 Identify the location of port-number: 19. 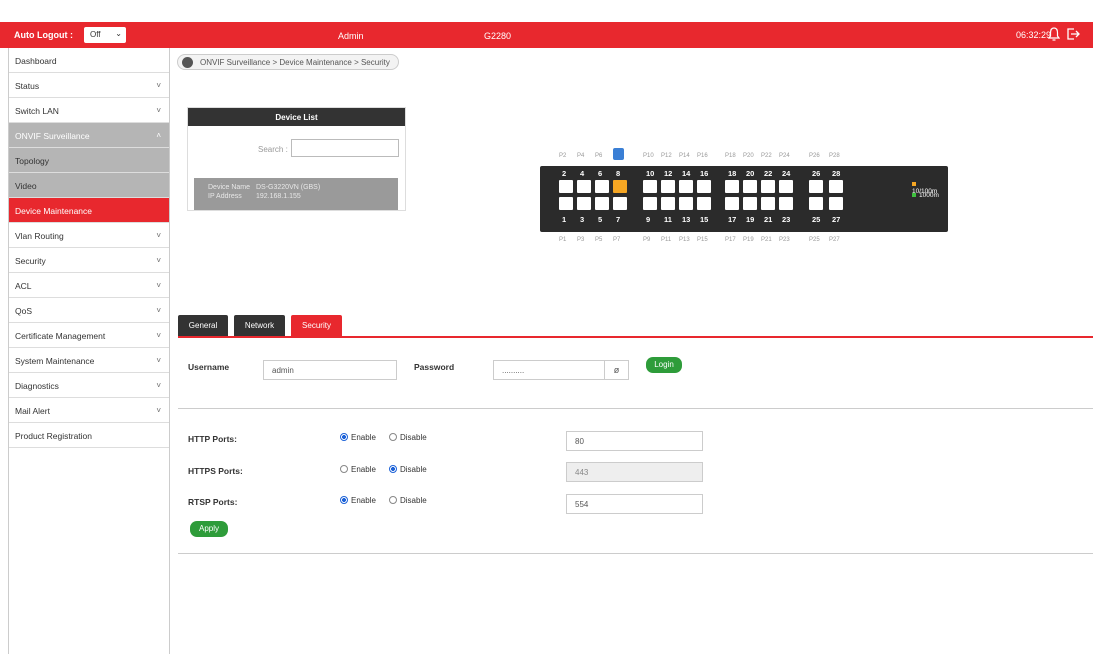
(750, 219).